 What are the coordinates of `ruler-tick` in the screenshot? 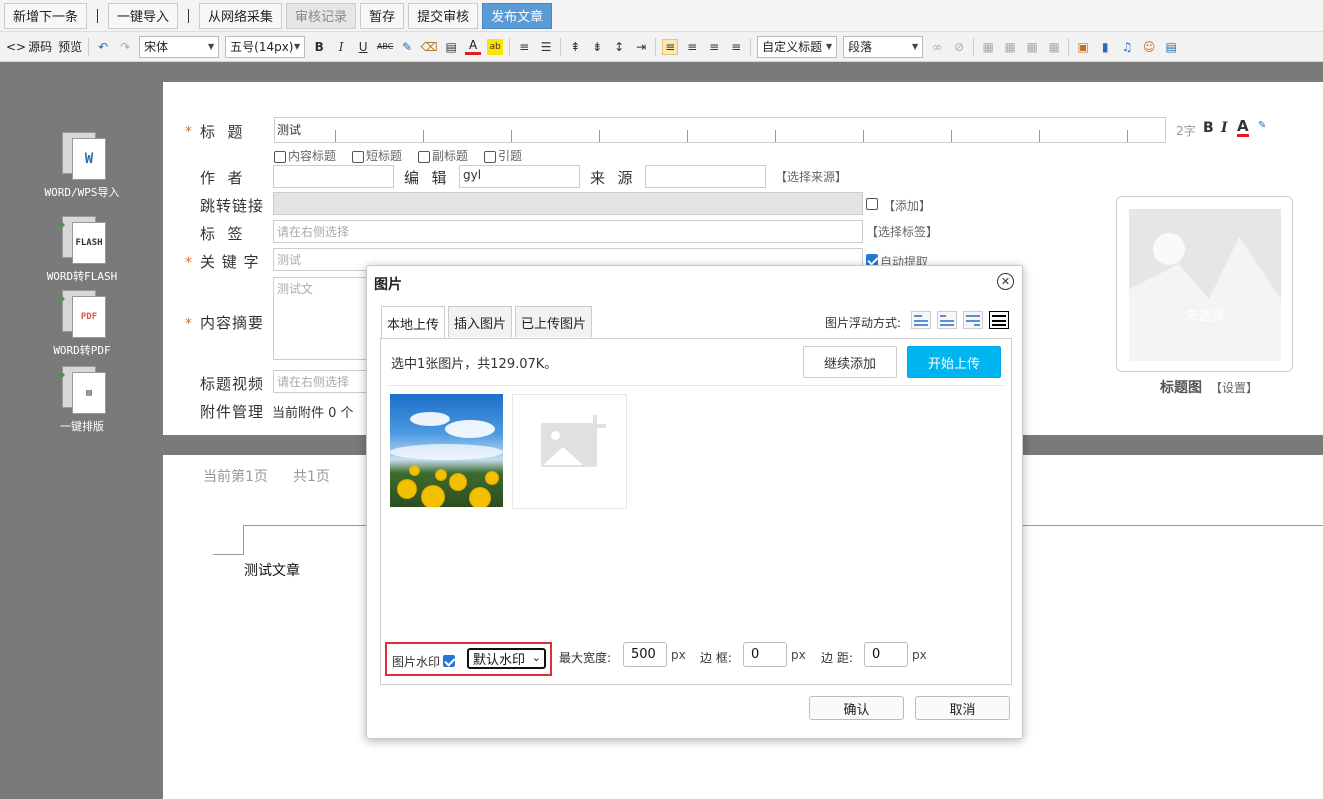 It's located at (1127, 136).